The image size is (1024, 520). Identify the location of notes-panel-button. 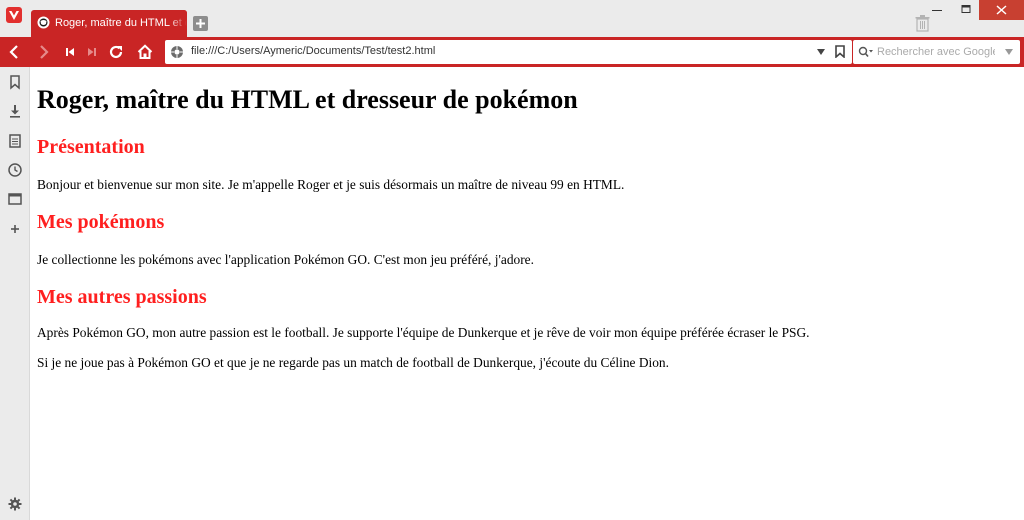
(15, 141).